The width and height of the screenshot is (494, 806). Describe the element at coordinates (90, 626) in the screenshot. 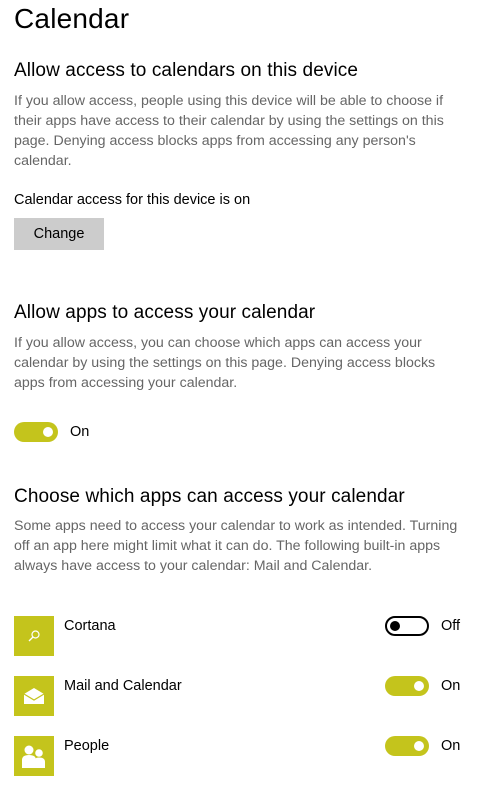

I see `cortana-app-name: Cortana` at that location.